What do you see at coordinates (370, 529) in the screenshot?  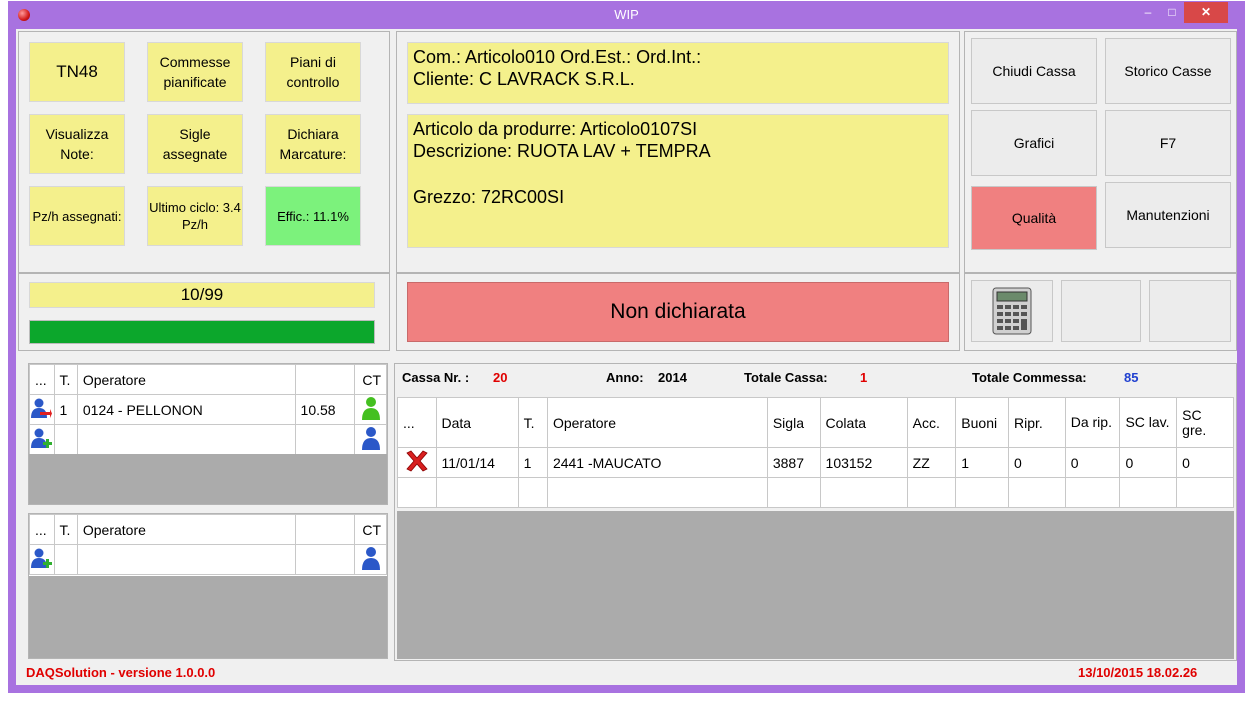 I see `col-header: CT` at bounding box center [370, 529].